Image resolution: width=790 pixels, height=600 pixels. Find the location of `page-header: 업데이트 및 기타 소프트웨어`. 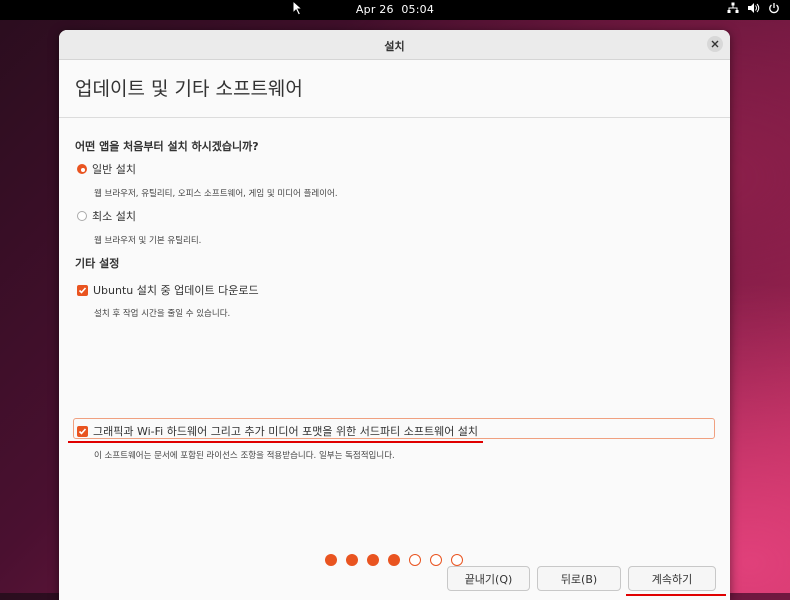

page-header: 업데이트 및 기타 소프트웨어 is located at coordinates (394, 89).